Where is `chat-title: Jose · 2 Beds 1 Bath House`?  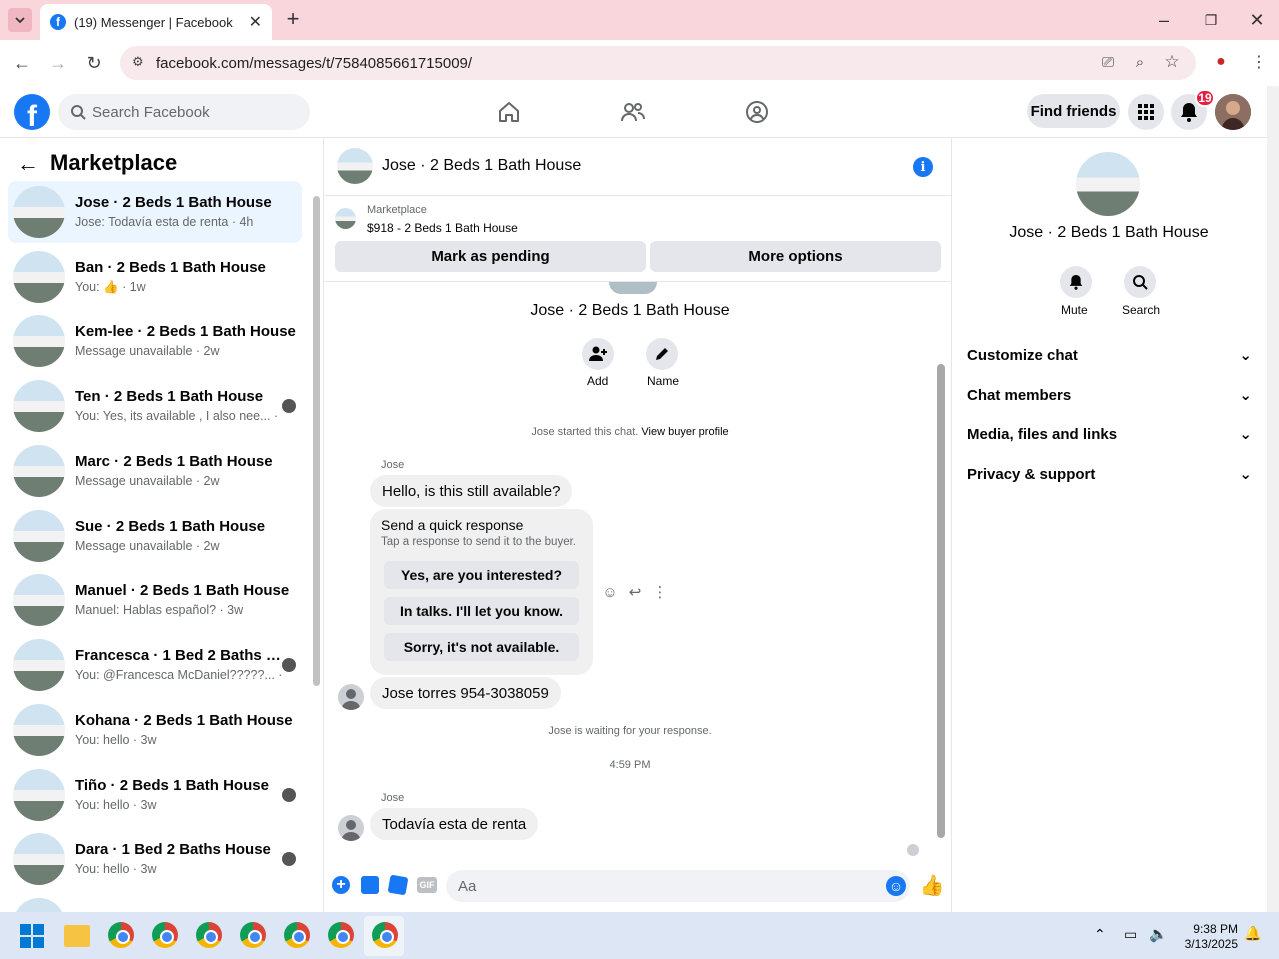
chat-title: Jose · 2 Beds 1 Bath House is located at coordinates (481, 166).